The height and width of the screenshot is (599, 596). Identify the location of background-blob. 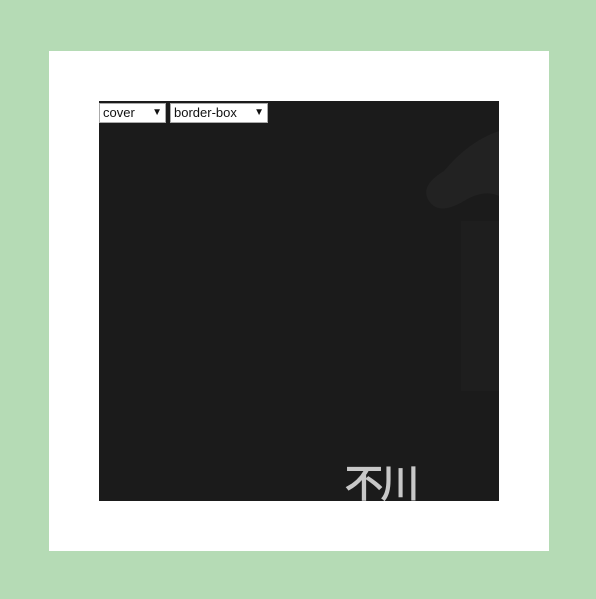
(462, 170).